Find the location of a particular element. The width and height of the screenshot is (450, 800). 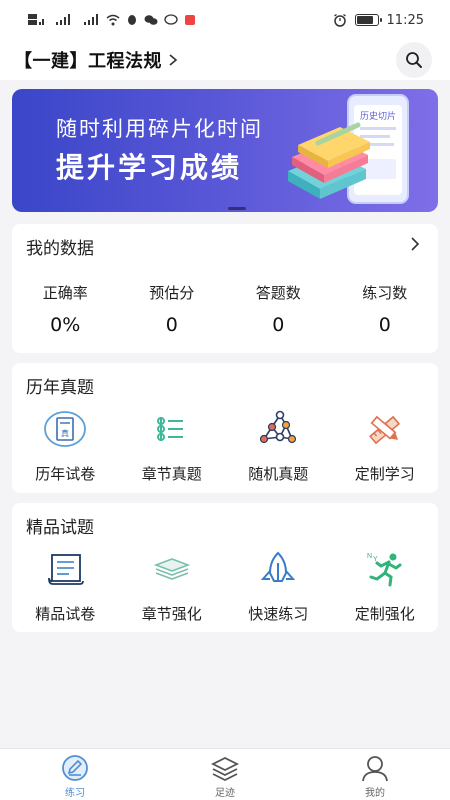

search-icon is located at coordinates (414, 60).